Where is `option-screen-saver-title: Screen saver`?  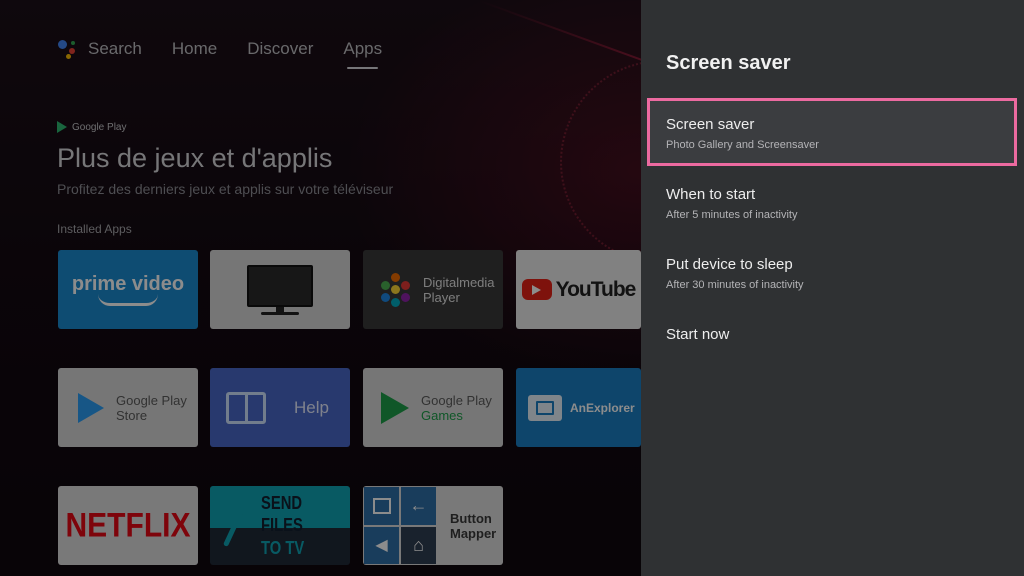
option-screen-saver-title: Screen saver is located at coordinates (710, 124).